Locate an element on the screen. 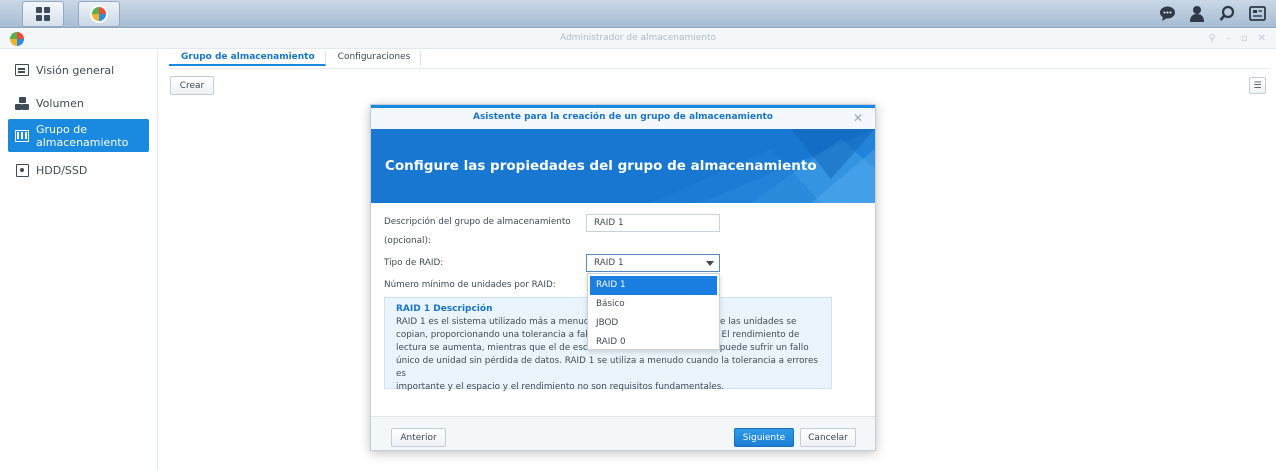 This screenshot has height=470, width=1276. chevron-down-icon is located at coordinates (710, 263).